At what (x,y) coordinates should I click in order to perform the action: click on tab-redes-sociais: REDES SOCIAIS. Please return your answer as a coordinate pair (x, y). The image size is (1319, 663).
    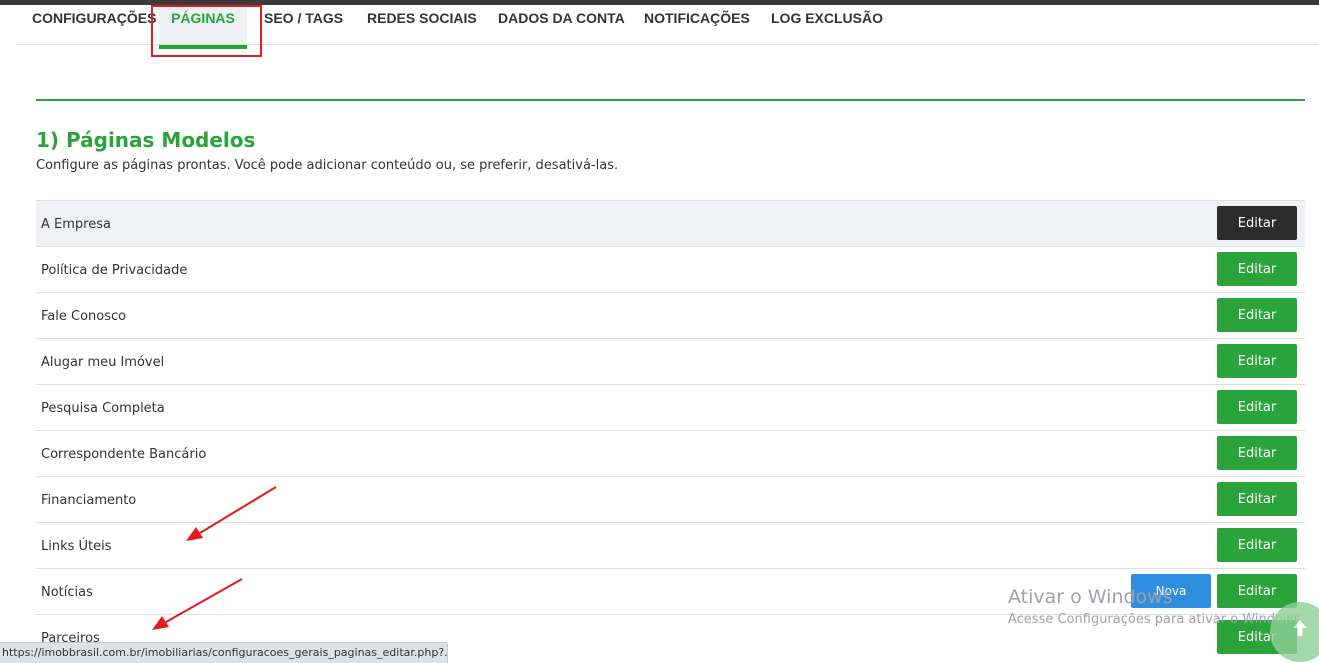
    Looking at the image, I should click on (422, 24).